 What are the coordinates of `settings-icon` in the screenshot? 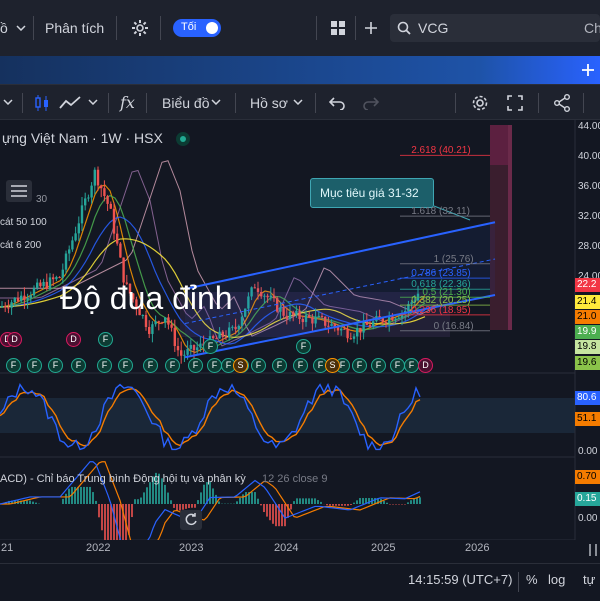 It's located at (480, 103).